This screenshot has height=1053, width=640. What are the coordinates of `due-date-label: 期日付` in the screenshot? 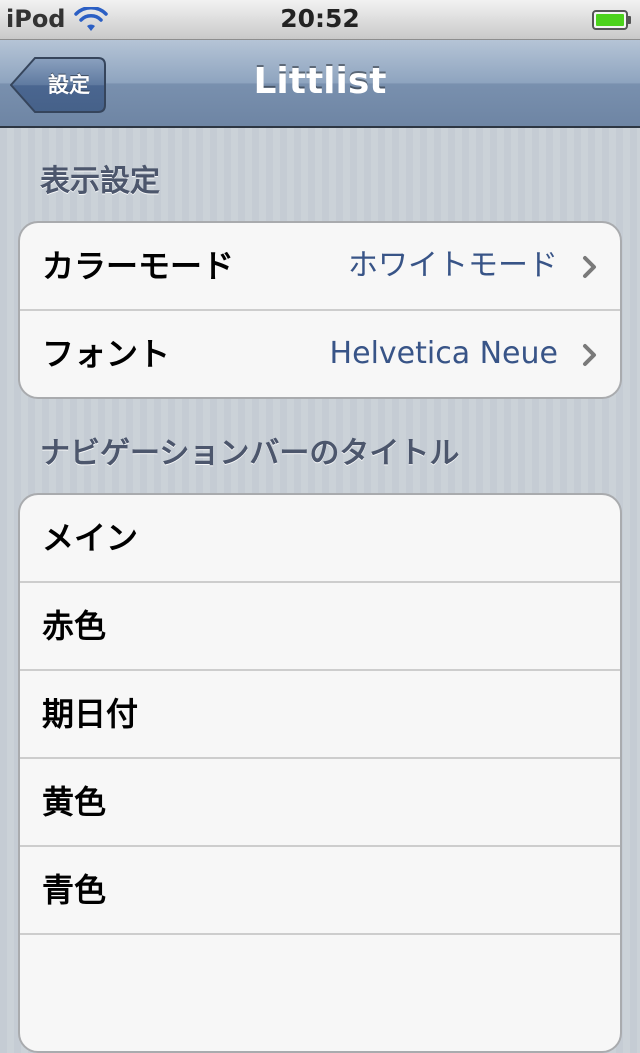 It's located at (90, 714).